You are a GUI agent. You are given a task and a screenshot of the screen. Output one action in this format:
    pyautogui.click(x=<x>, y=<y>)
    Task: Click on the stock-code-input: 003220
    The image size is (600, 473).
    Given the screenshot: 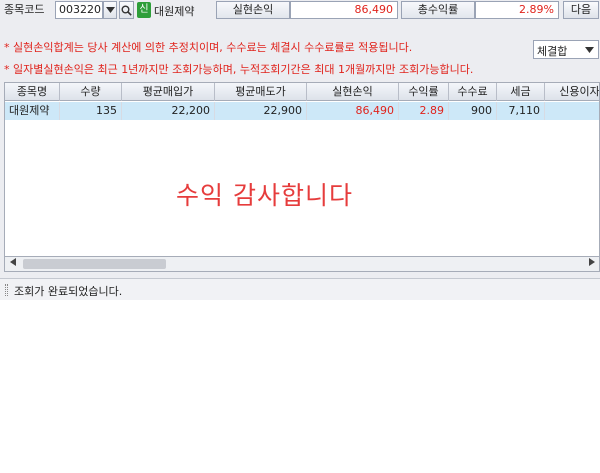 What is the action you would take?
    pyautogui.click(x=79, y=10)
    